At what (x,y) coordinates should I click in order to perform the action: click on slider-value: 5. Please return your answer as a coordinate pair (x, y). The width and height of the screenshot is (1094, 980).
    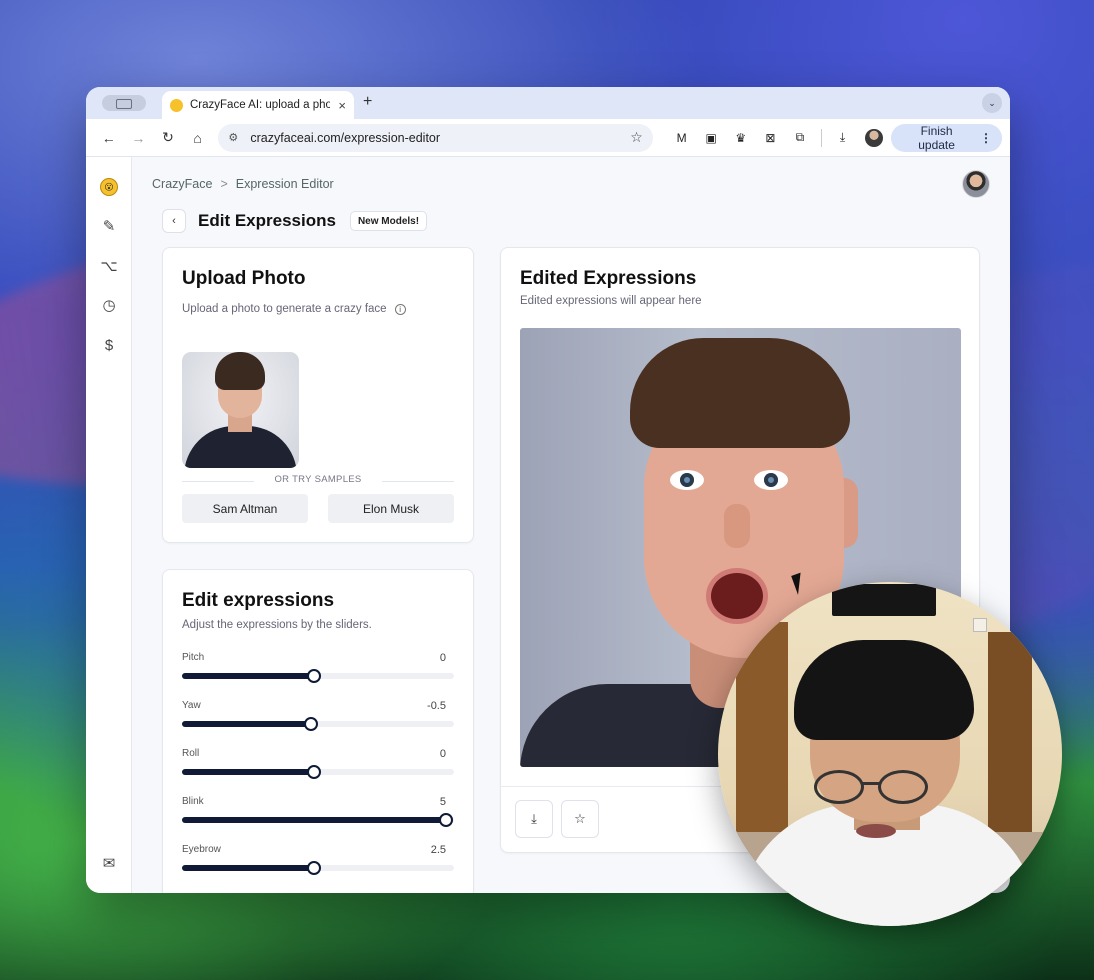
    Looking at the image, I should click on (442, 802).